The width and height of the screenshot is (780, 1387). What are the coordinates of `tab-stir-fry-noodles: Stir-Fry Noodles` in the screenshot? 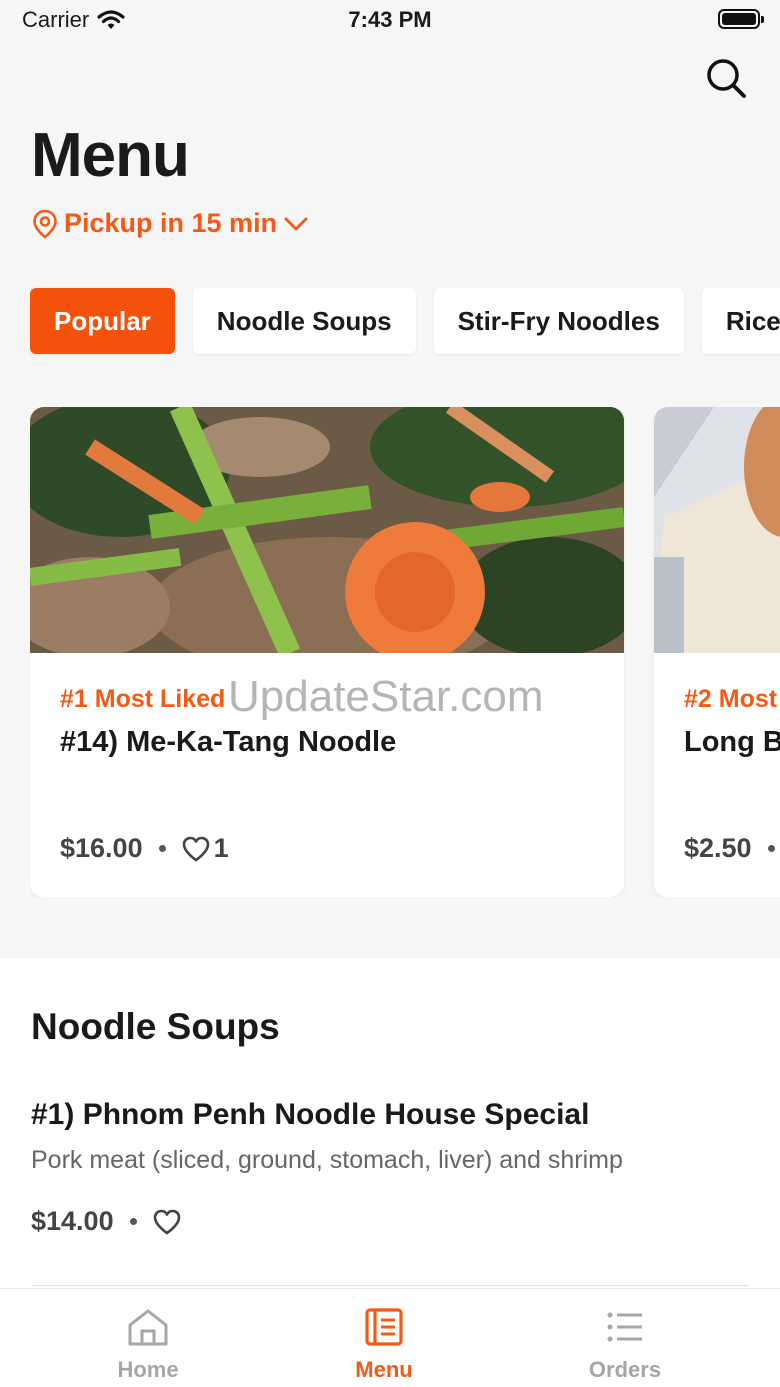 It's located at (558, 321).